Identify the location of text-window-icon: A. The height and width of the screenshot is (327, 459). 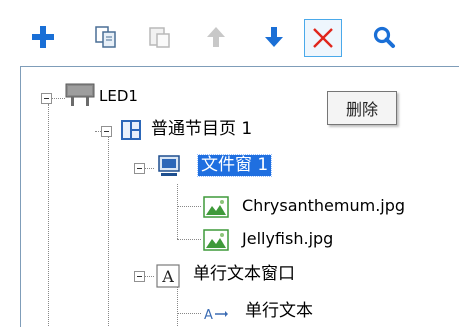
(168, 276).